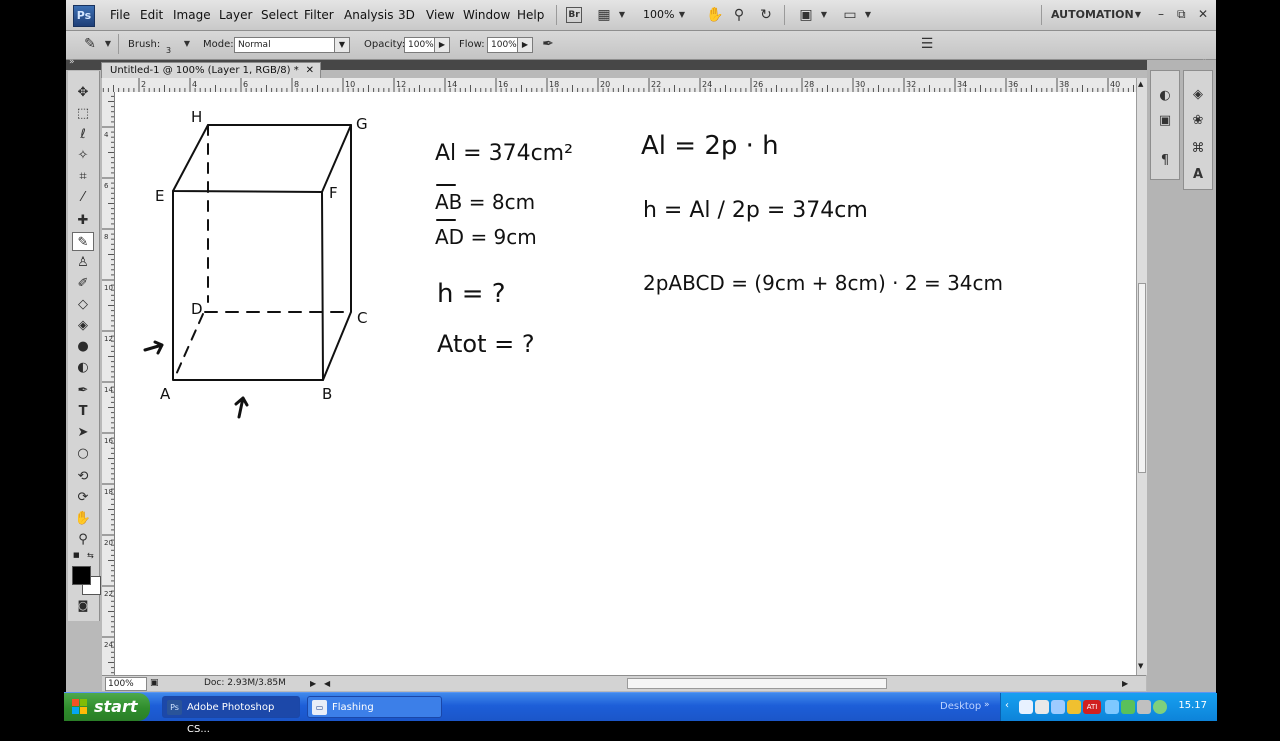 This screenshot has height=741, width=1280. I want to click on chevron-right-icon: », so click(987, 705).